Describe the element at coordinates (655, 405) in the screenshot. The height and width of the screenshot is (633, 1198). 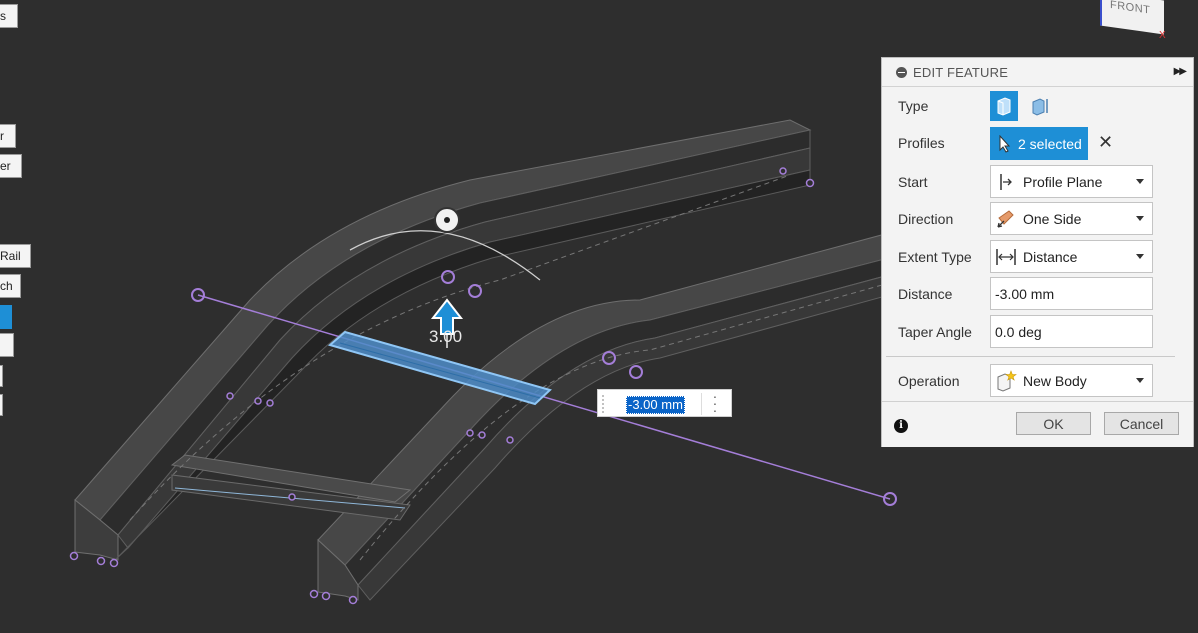
I see `distance-input-value: -3.00 mm` at that location.